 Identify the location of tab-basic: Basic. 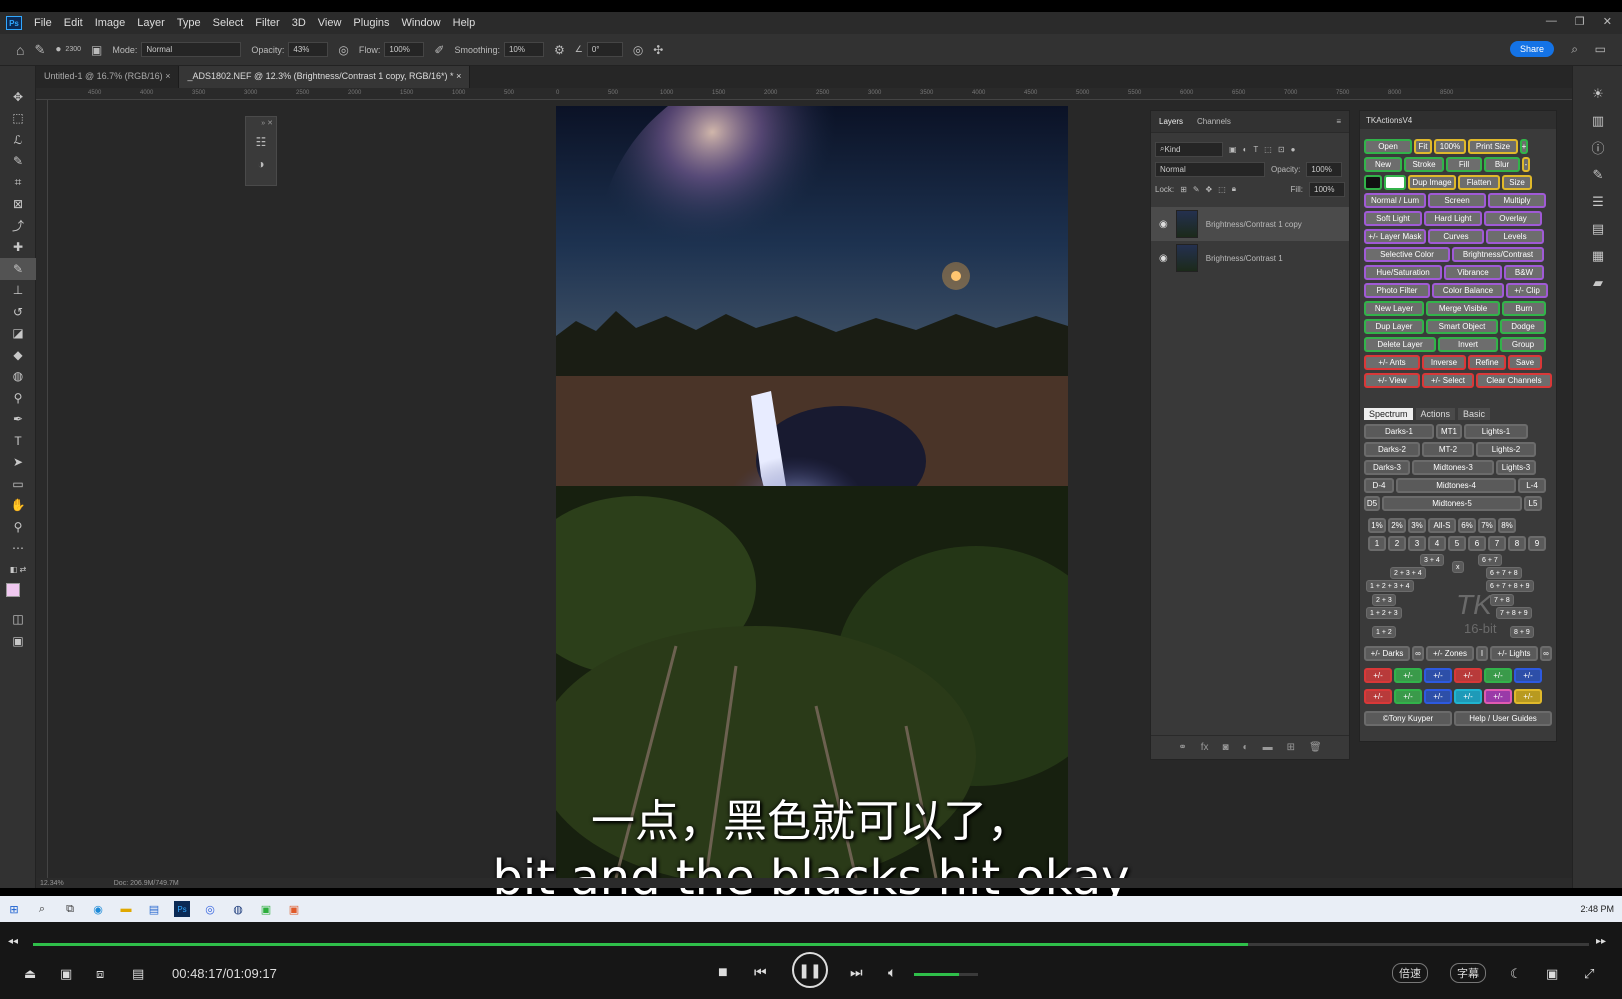
(1474, 414).